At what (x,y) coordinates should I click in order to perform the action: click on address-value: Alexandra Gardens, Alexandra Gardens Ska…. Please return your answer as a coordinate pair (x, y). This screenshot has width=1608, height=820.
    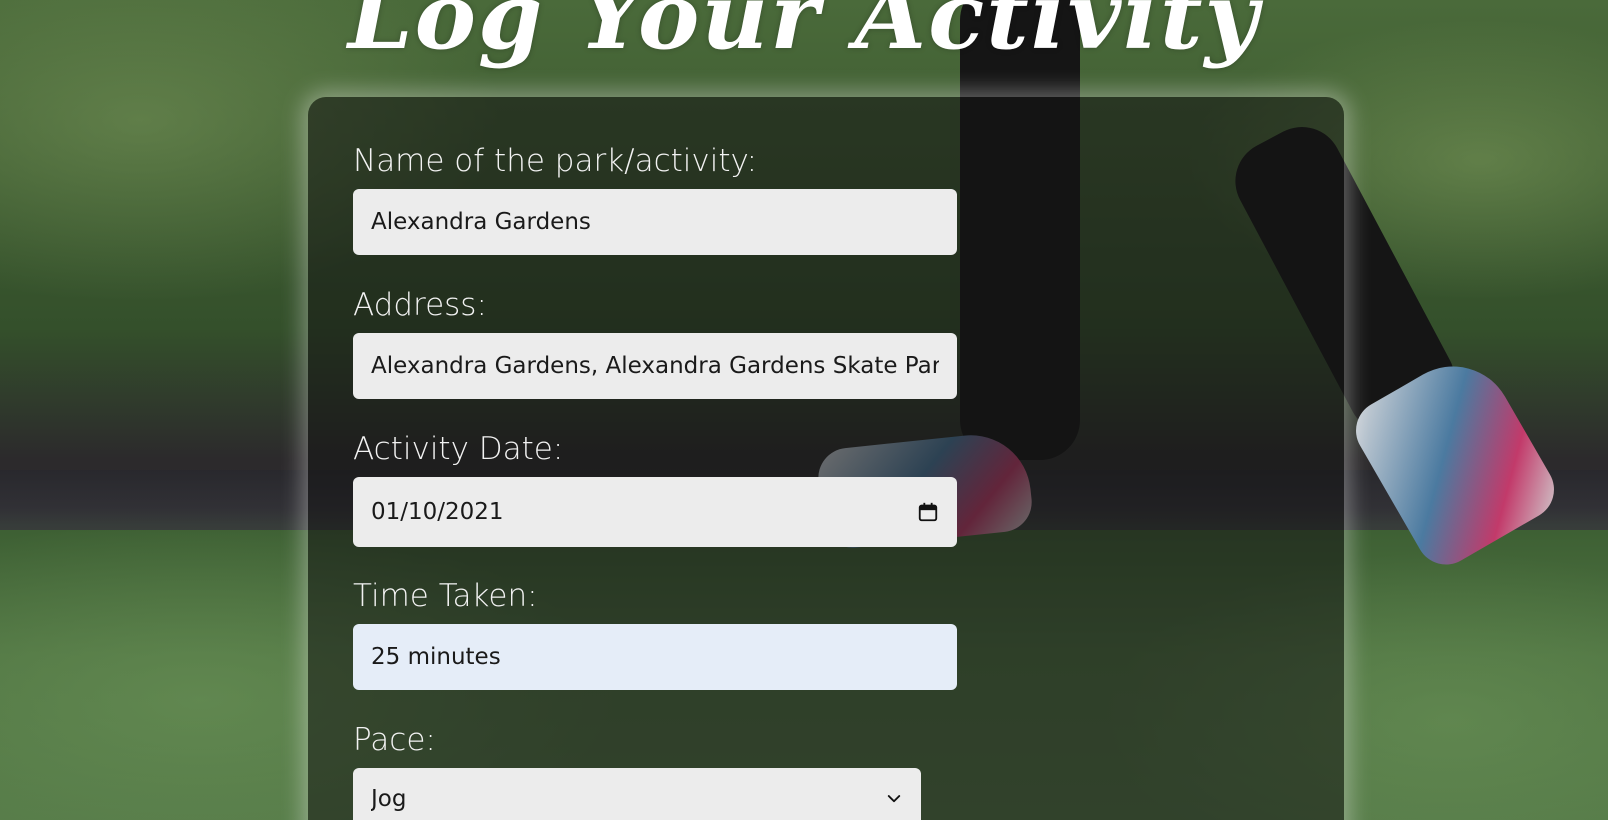
    Looking at the image, I should click on (655, 366).